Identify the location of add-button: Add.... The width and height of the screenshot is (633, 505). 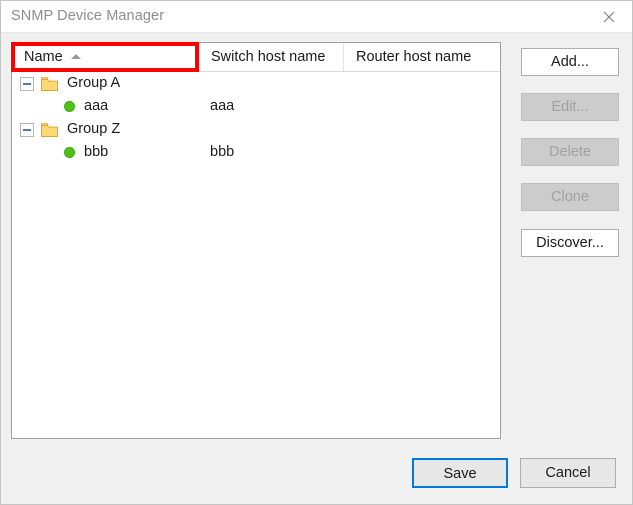
(570, 62).